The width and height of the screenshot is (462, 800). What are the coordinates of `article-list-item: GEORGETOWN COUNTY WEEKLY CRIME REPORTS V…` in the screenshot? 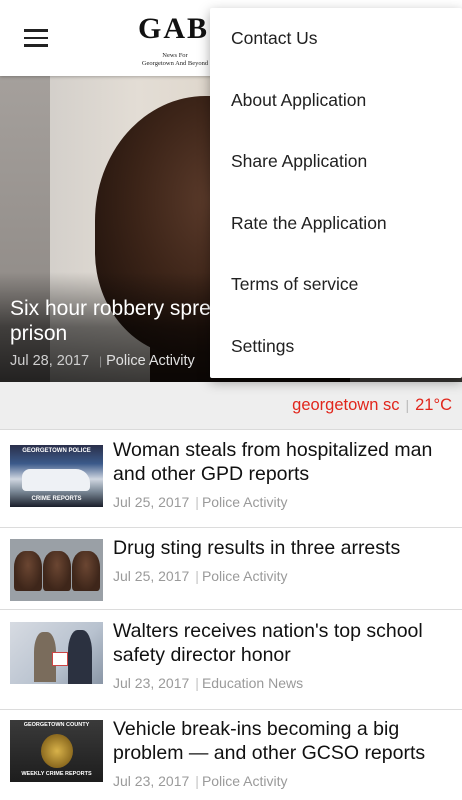 It's located at (231, 755).